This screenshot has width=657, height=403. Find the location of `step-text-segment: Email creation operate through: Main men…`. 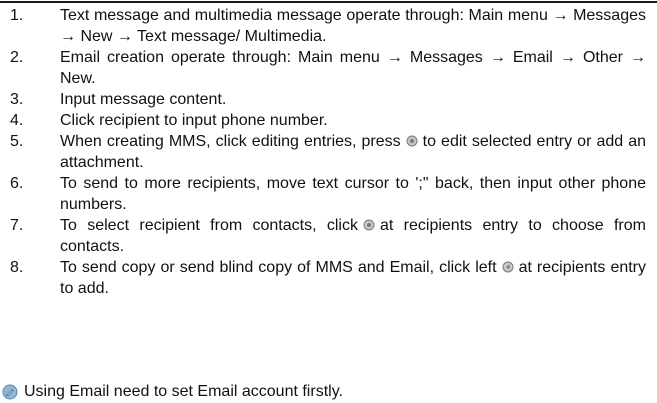

step-text-segment: Email creation operate through: Main men… is located at coordinates (353, 68).